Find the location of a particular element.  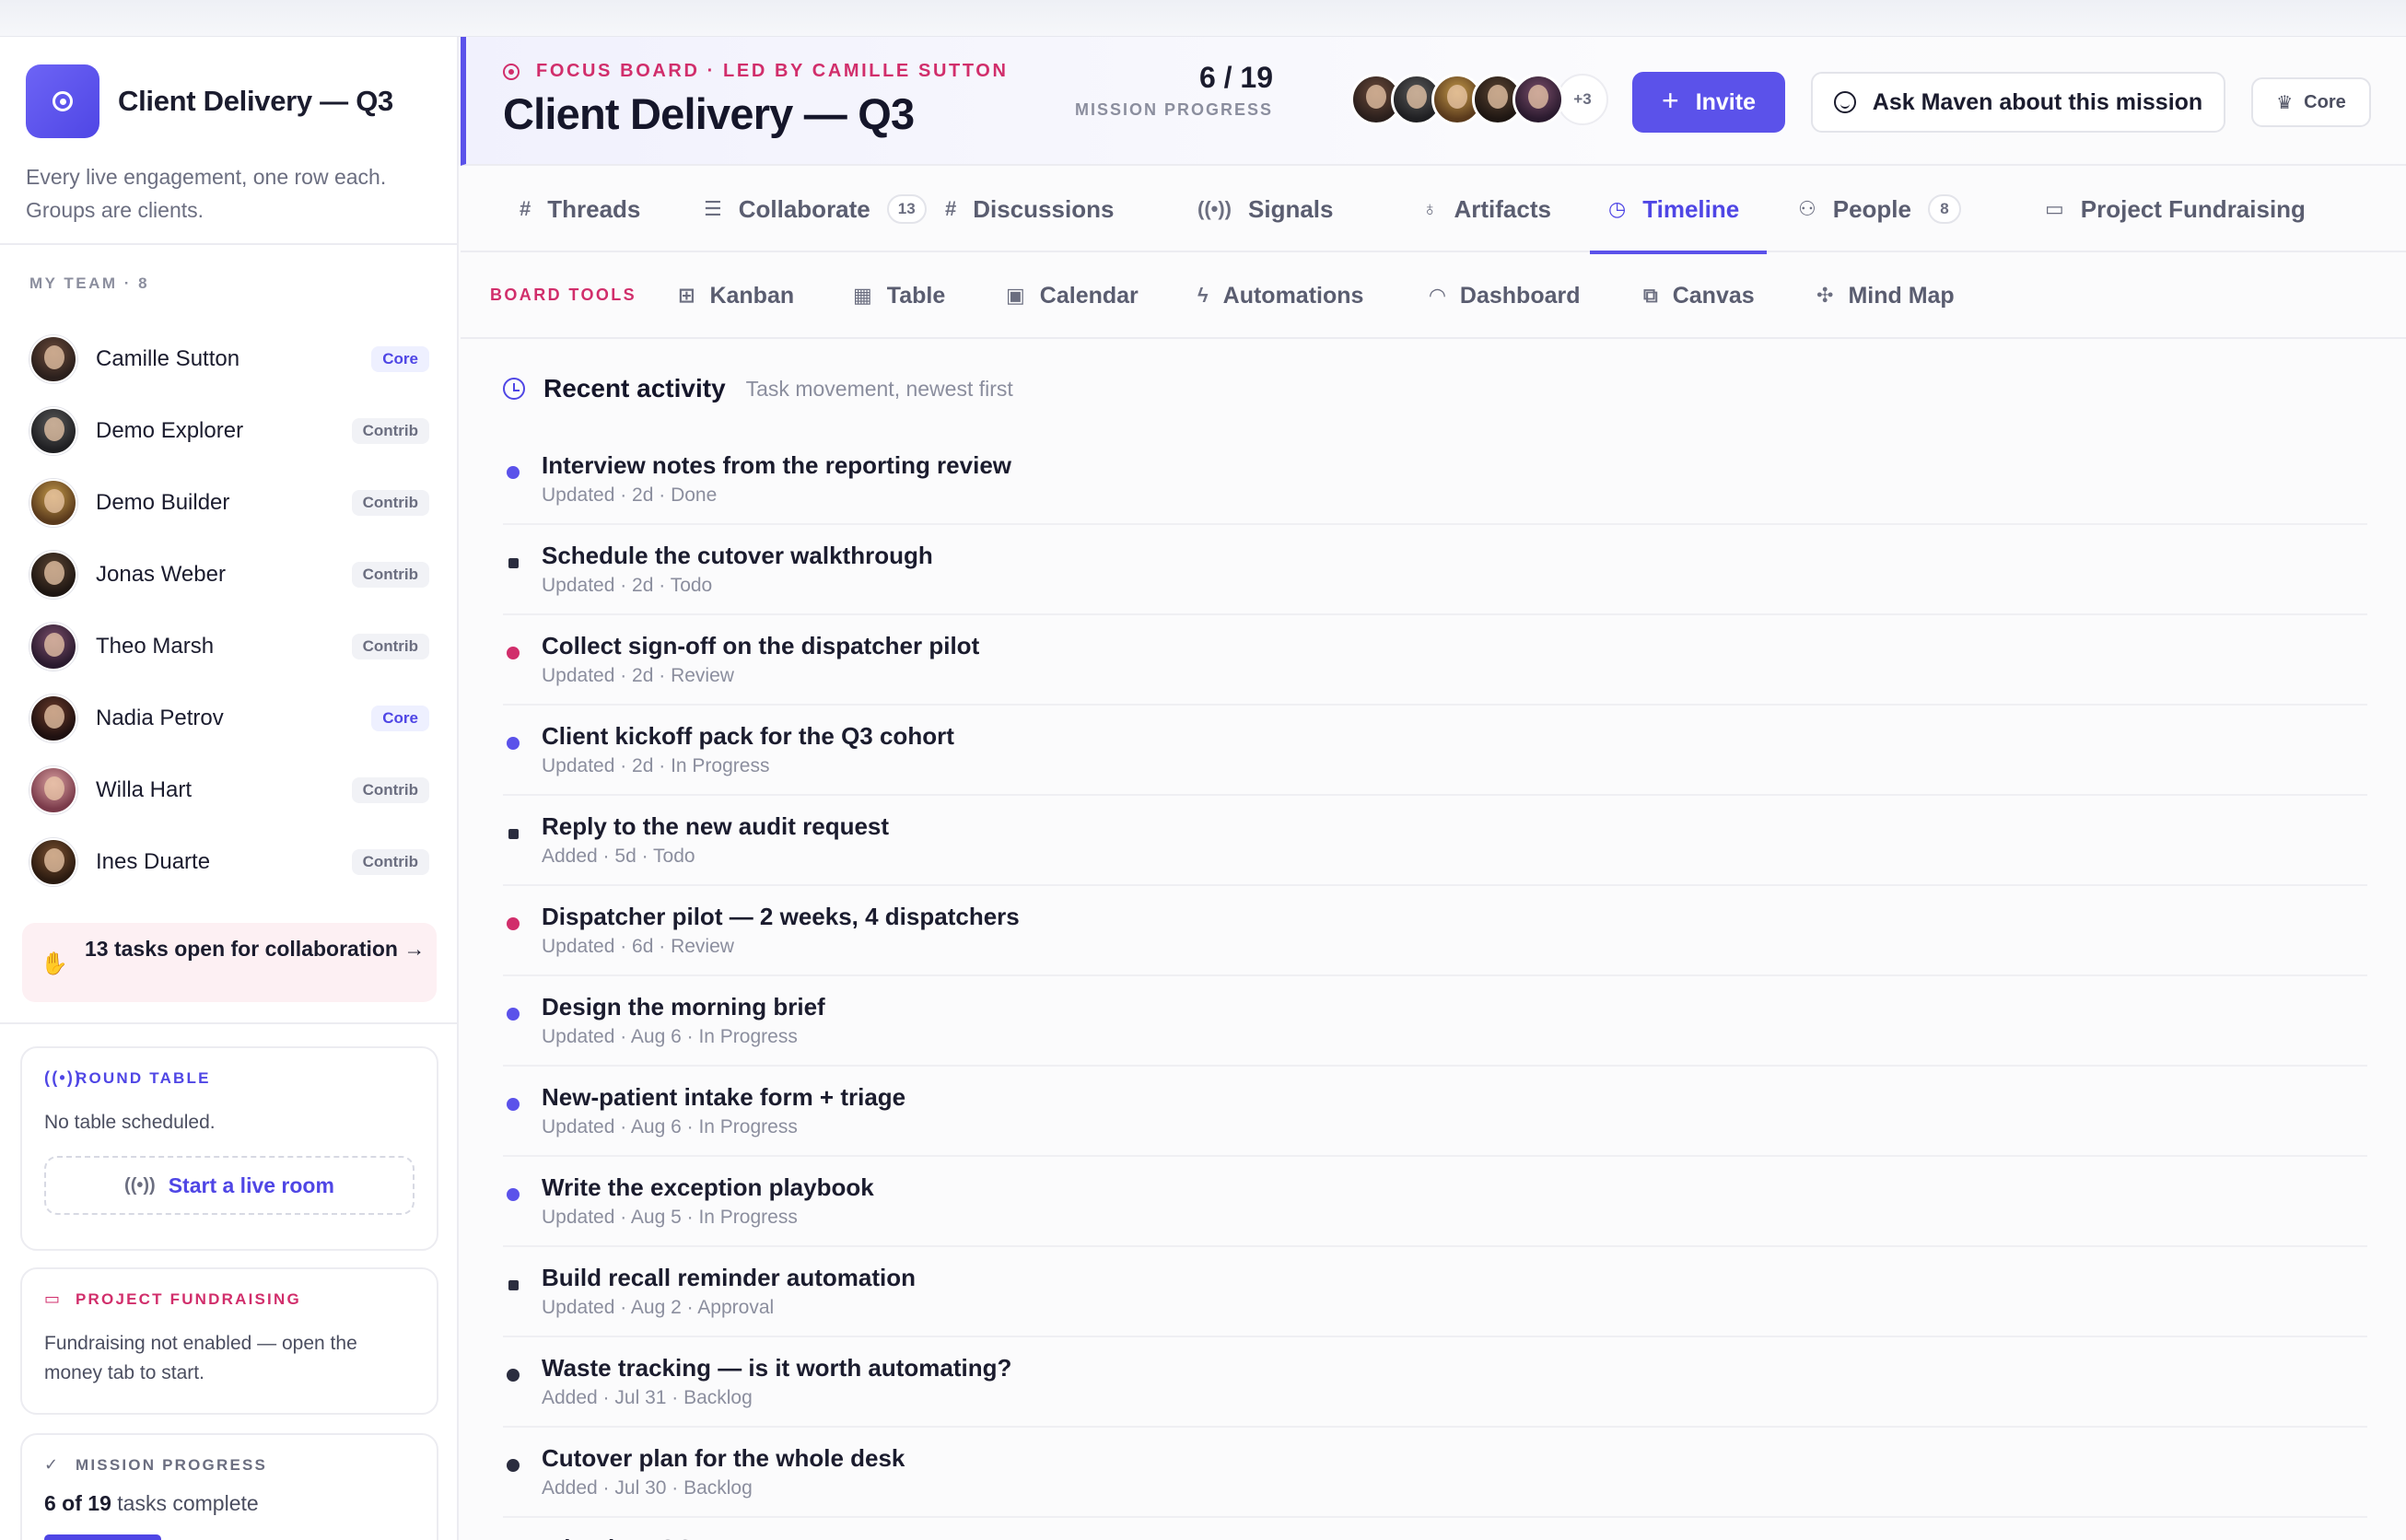

activity-item-meta: Updated · Aug 2 · Approval is located at coordinates (658, 1307).